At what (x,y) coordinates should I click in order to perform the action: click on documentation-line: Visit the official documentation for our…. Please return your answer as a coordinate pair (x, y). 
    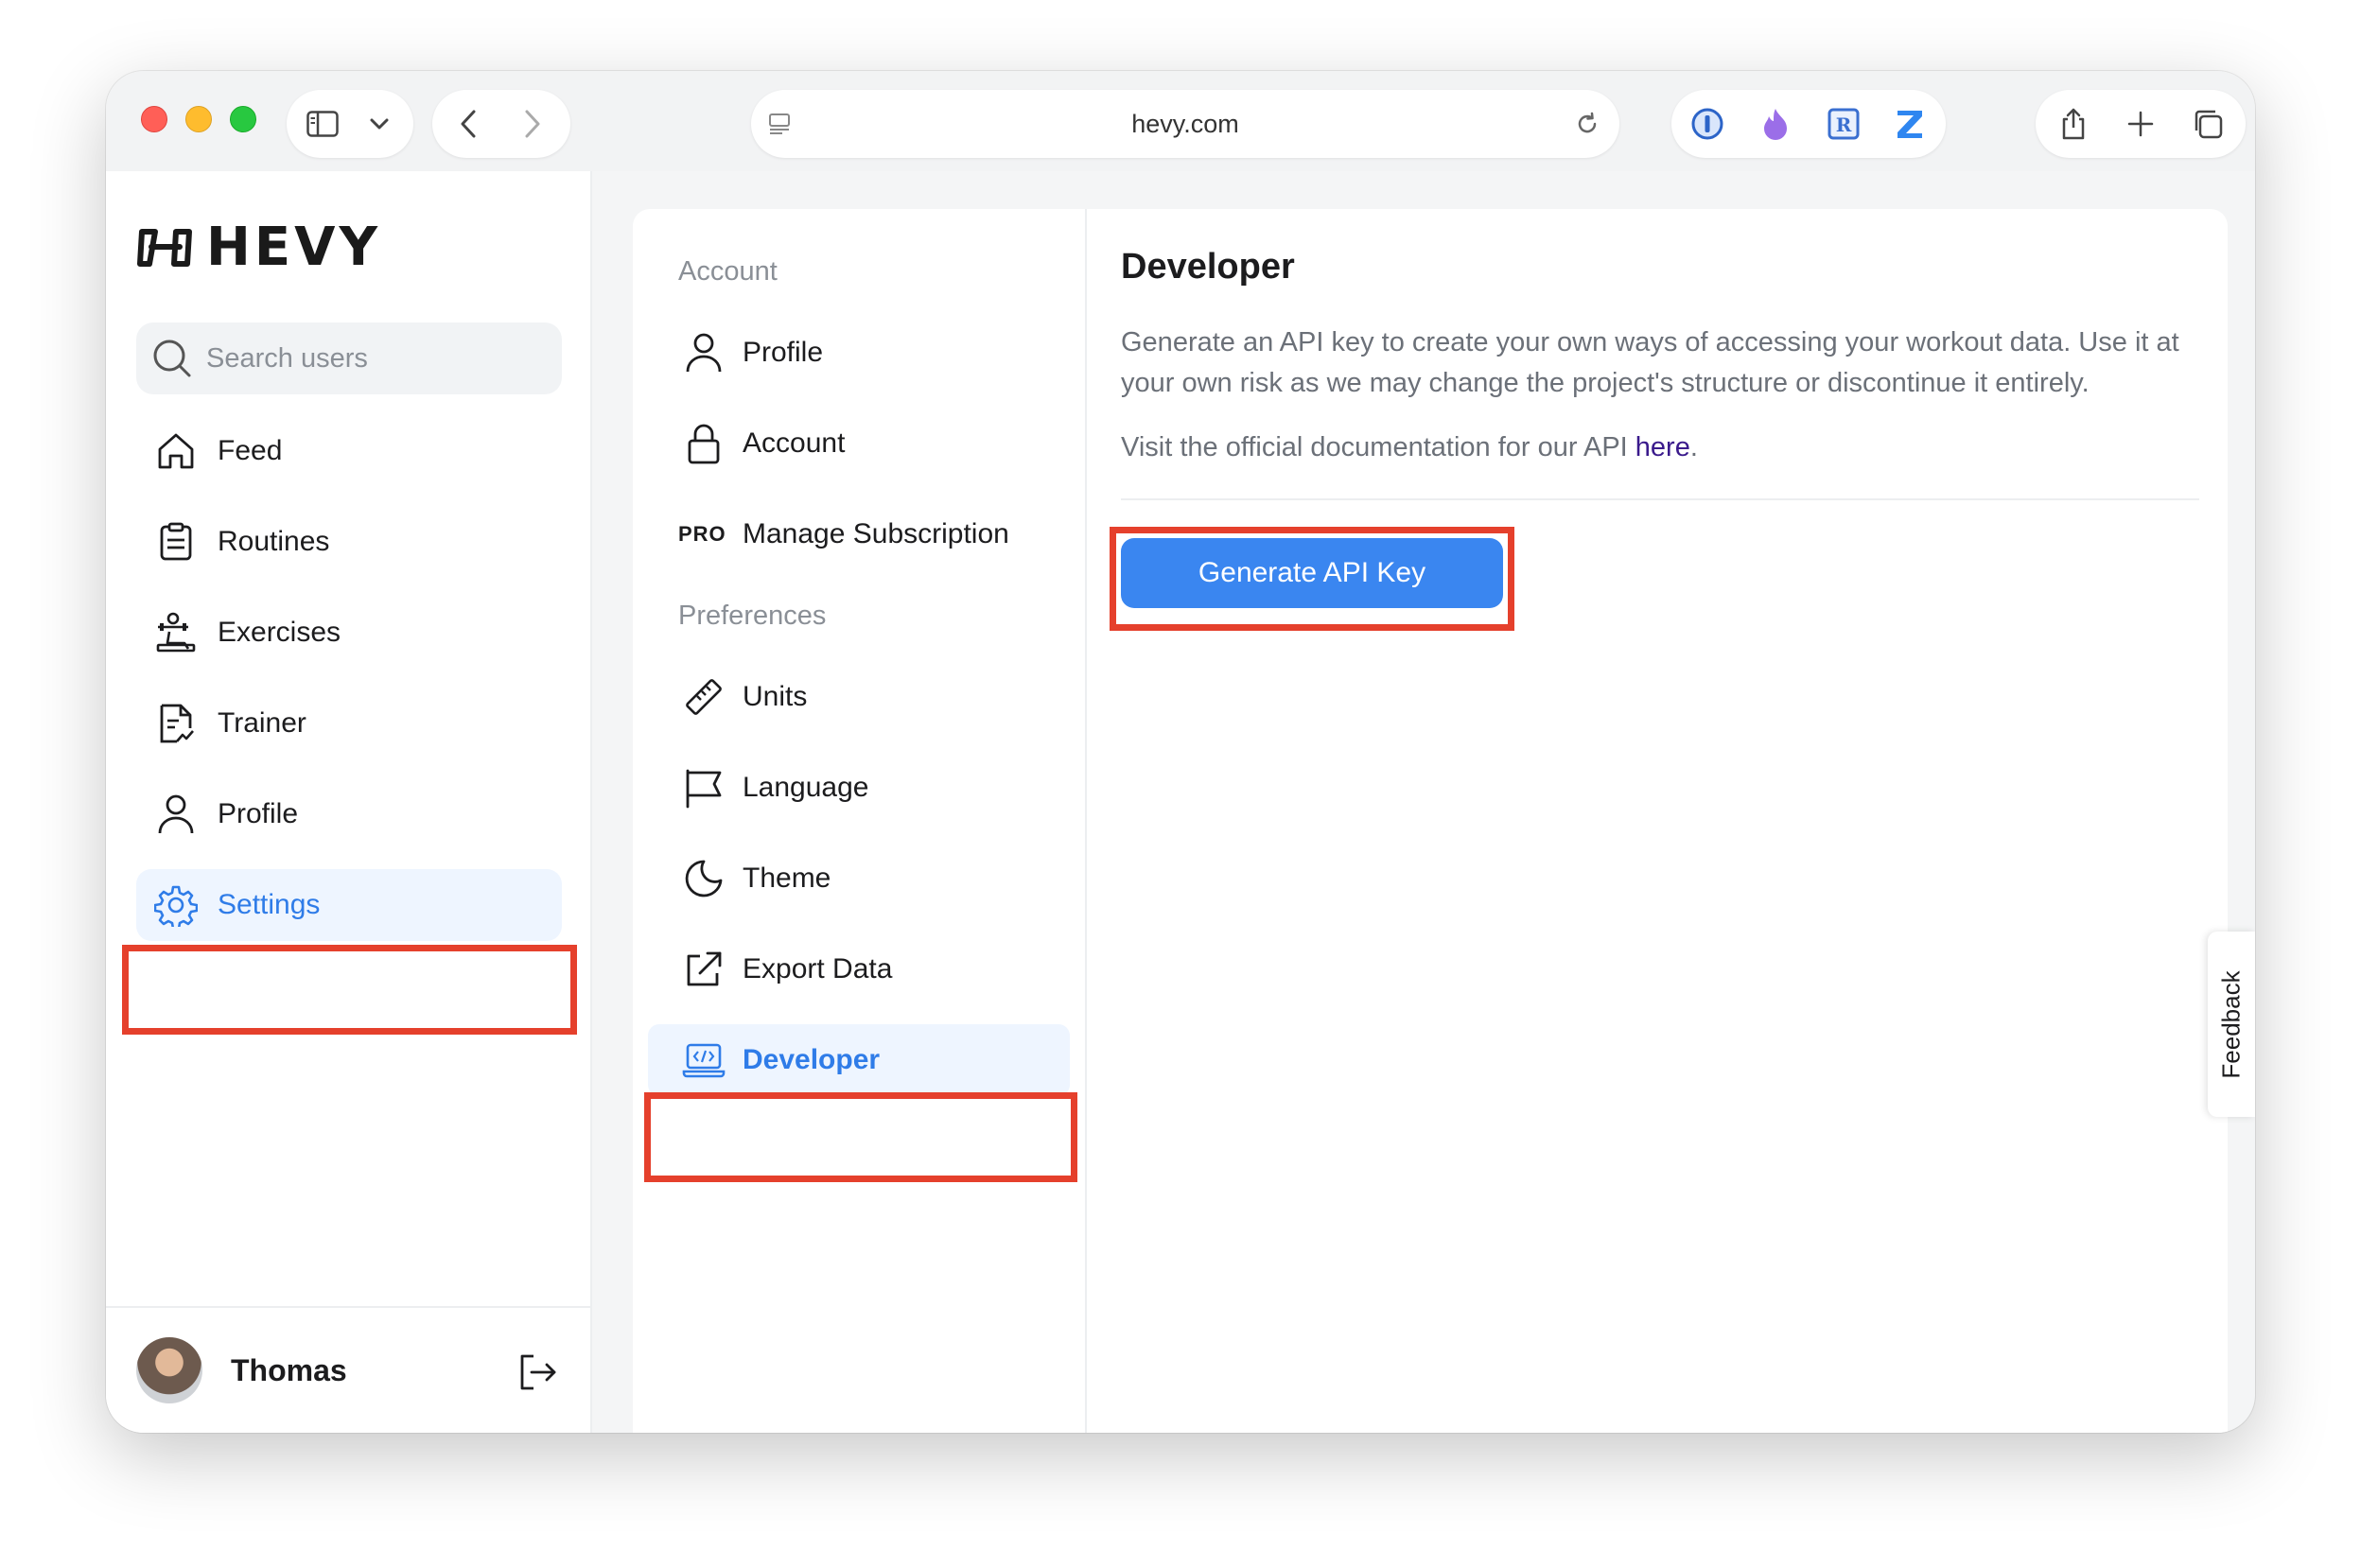
    Looking at the image, I should click on (1409, 448).